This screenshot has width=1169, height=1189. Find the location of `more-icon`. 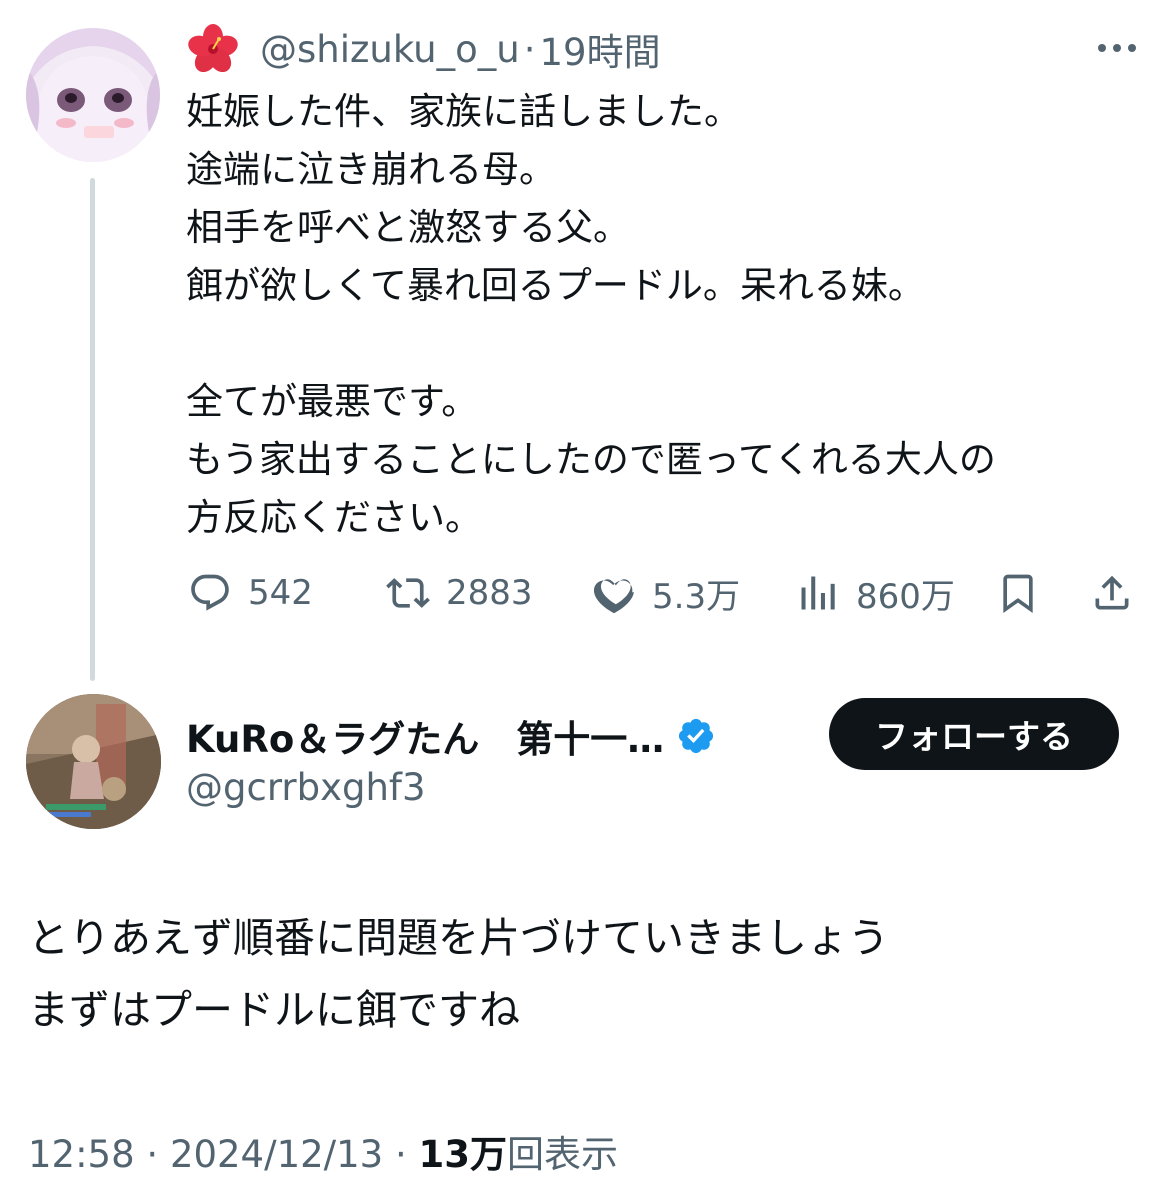

more-icon is located at coordinates (1117, 48).